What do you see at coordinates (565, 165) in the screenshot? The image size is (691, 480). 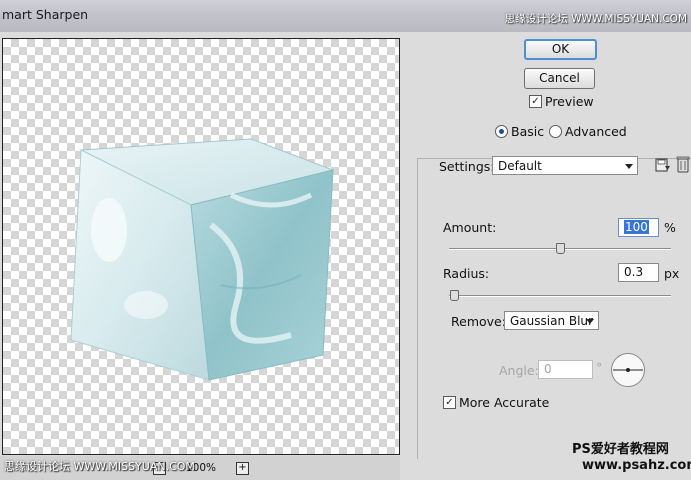 I see `settings-select: Default` at bounding box center [565, 165].